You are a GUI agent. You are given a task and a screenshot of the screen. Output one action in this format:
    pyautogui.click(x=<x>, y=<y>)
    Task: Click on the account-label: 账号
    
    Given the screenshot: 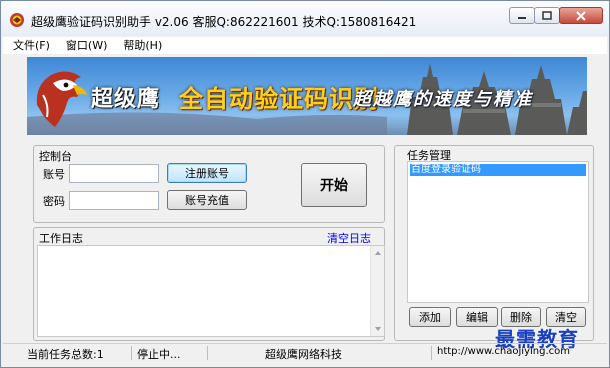 What is the action you would take?
    pyautogui.click(x=54, y=174)
    